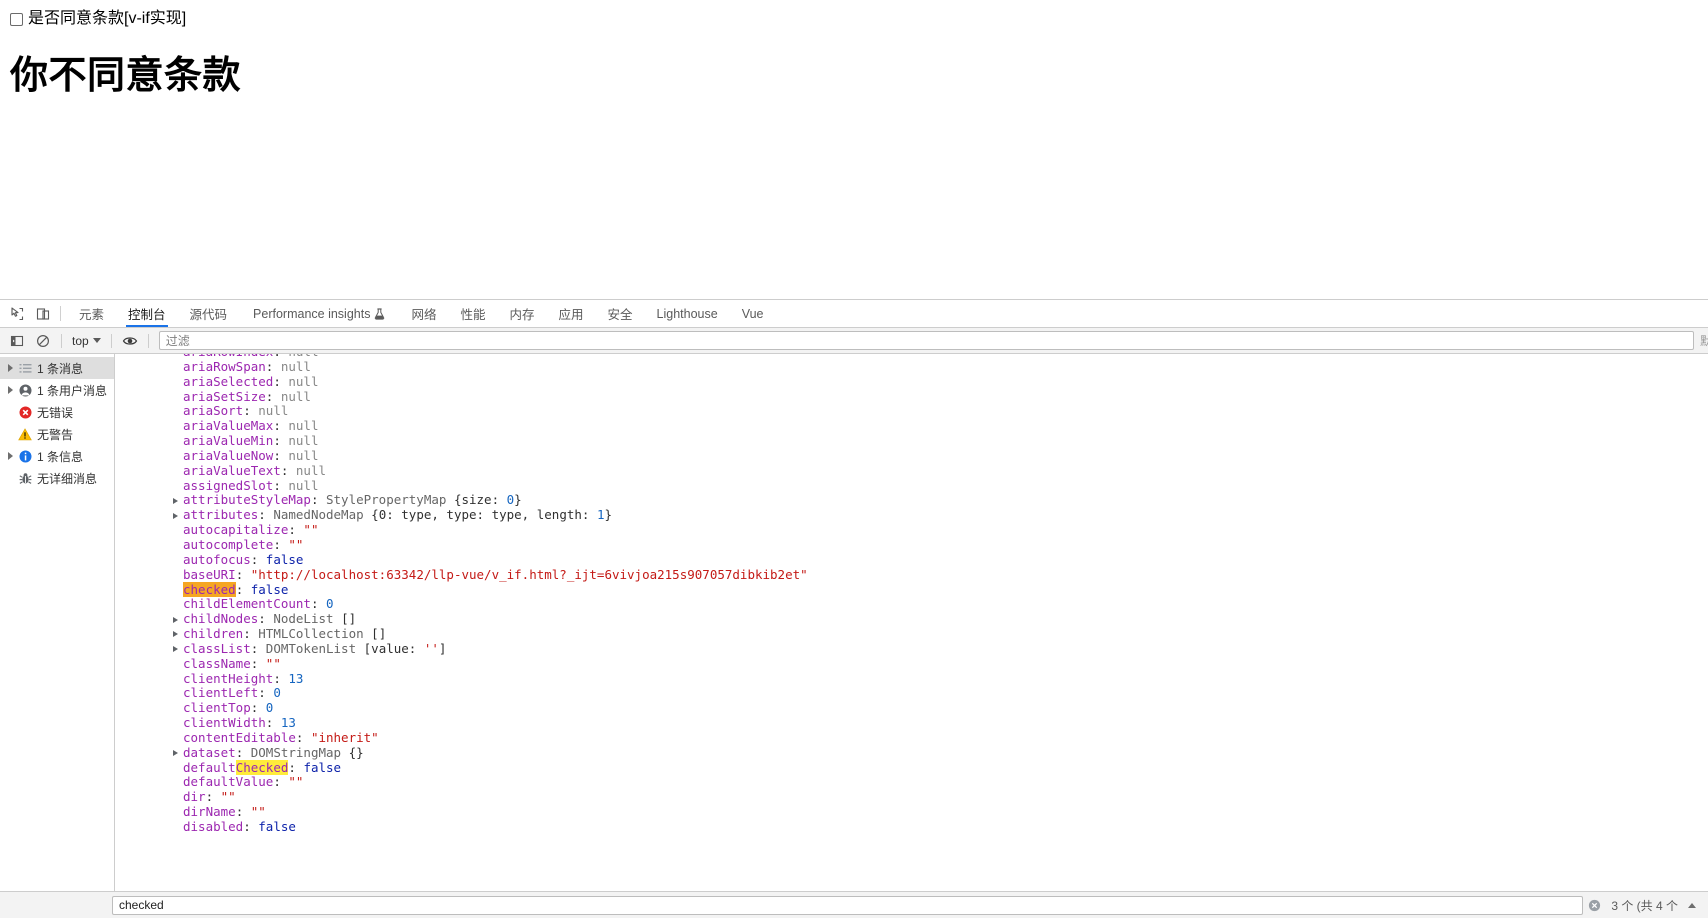  What do you see at coordinates (228, 381) in the screenshot?
I see `token: ariaSelected` at bounding box center [228, 381].